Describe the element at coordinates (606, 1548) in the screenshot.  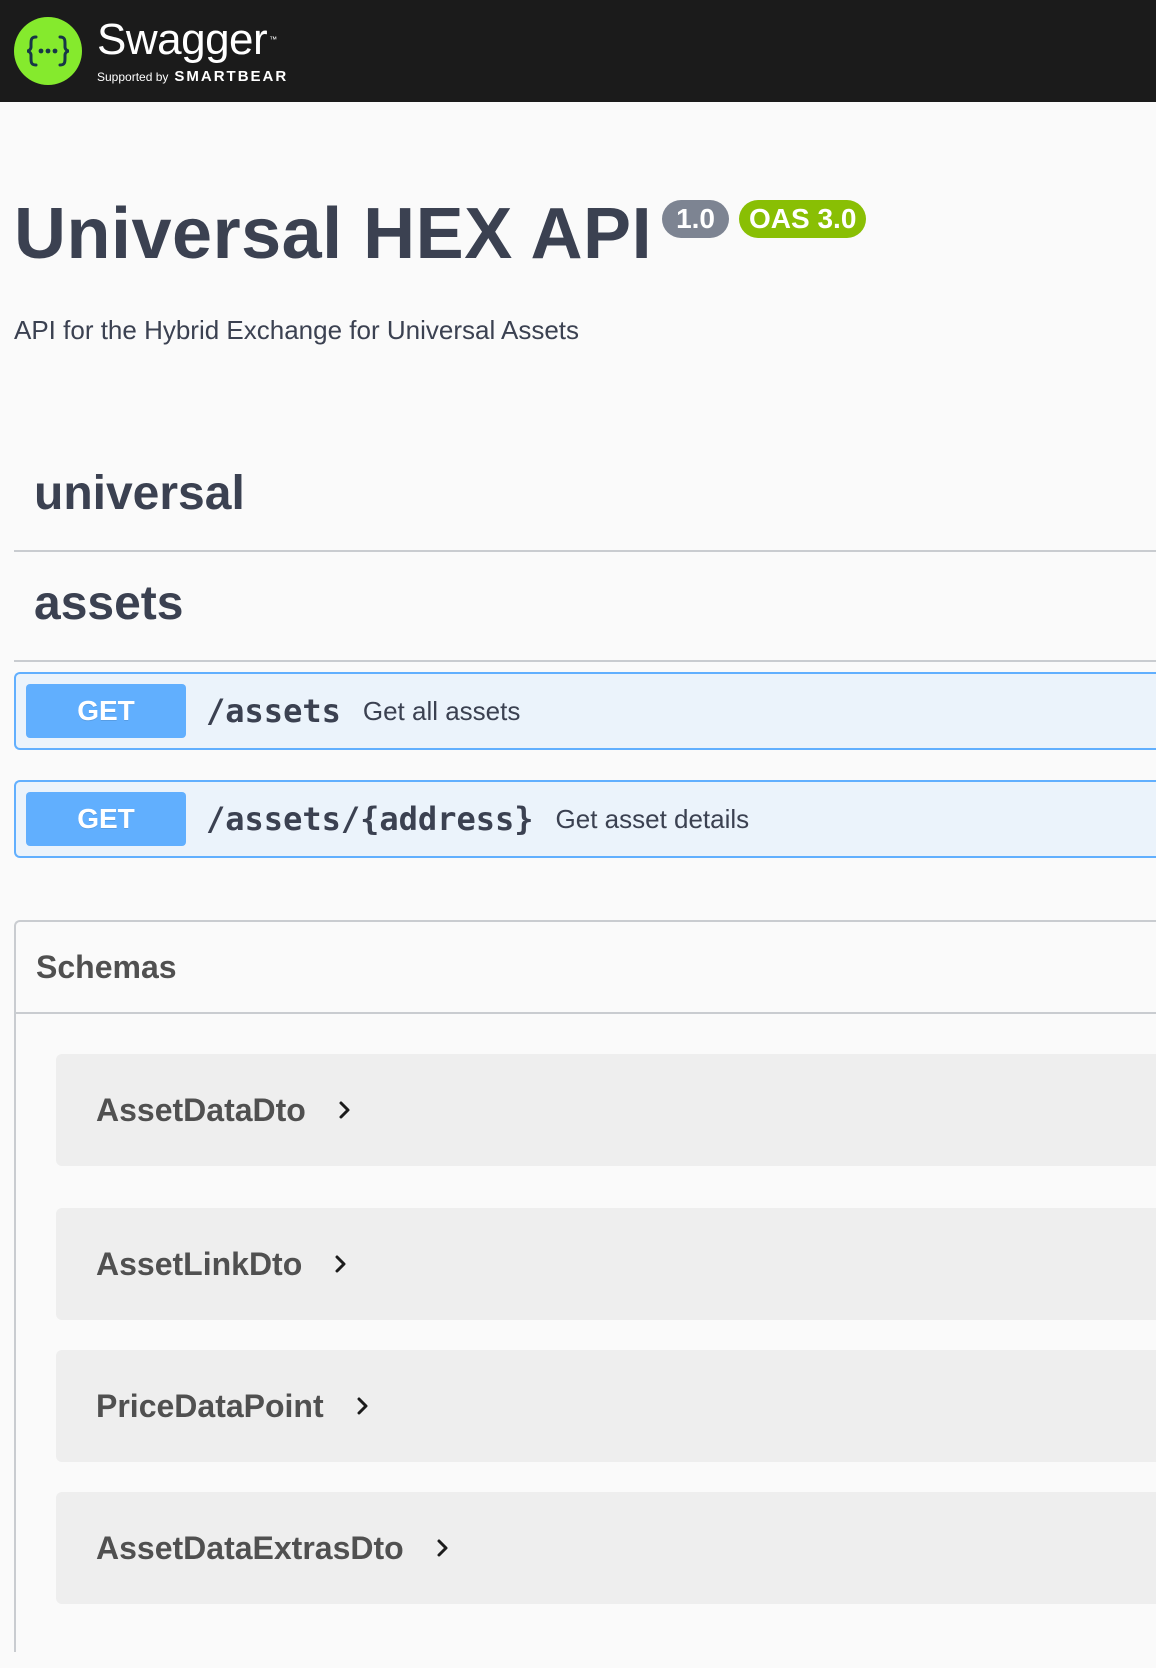
I see `model-asset-data-extras-dto: AssetDataExtrasDto` at that location.